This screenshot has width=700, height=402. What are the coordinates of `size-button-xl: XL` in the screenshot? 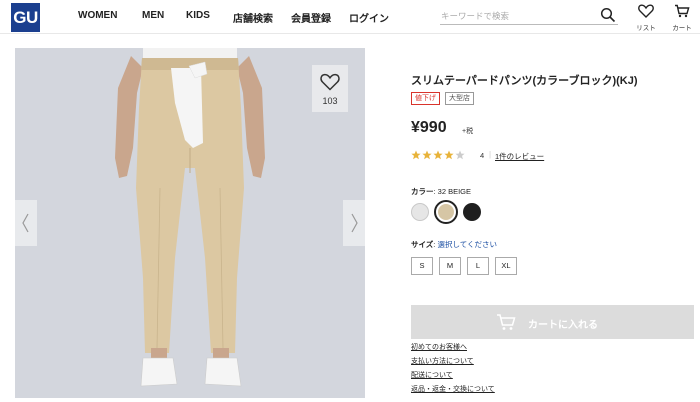 It's located at (506, 266).